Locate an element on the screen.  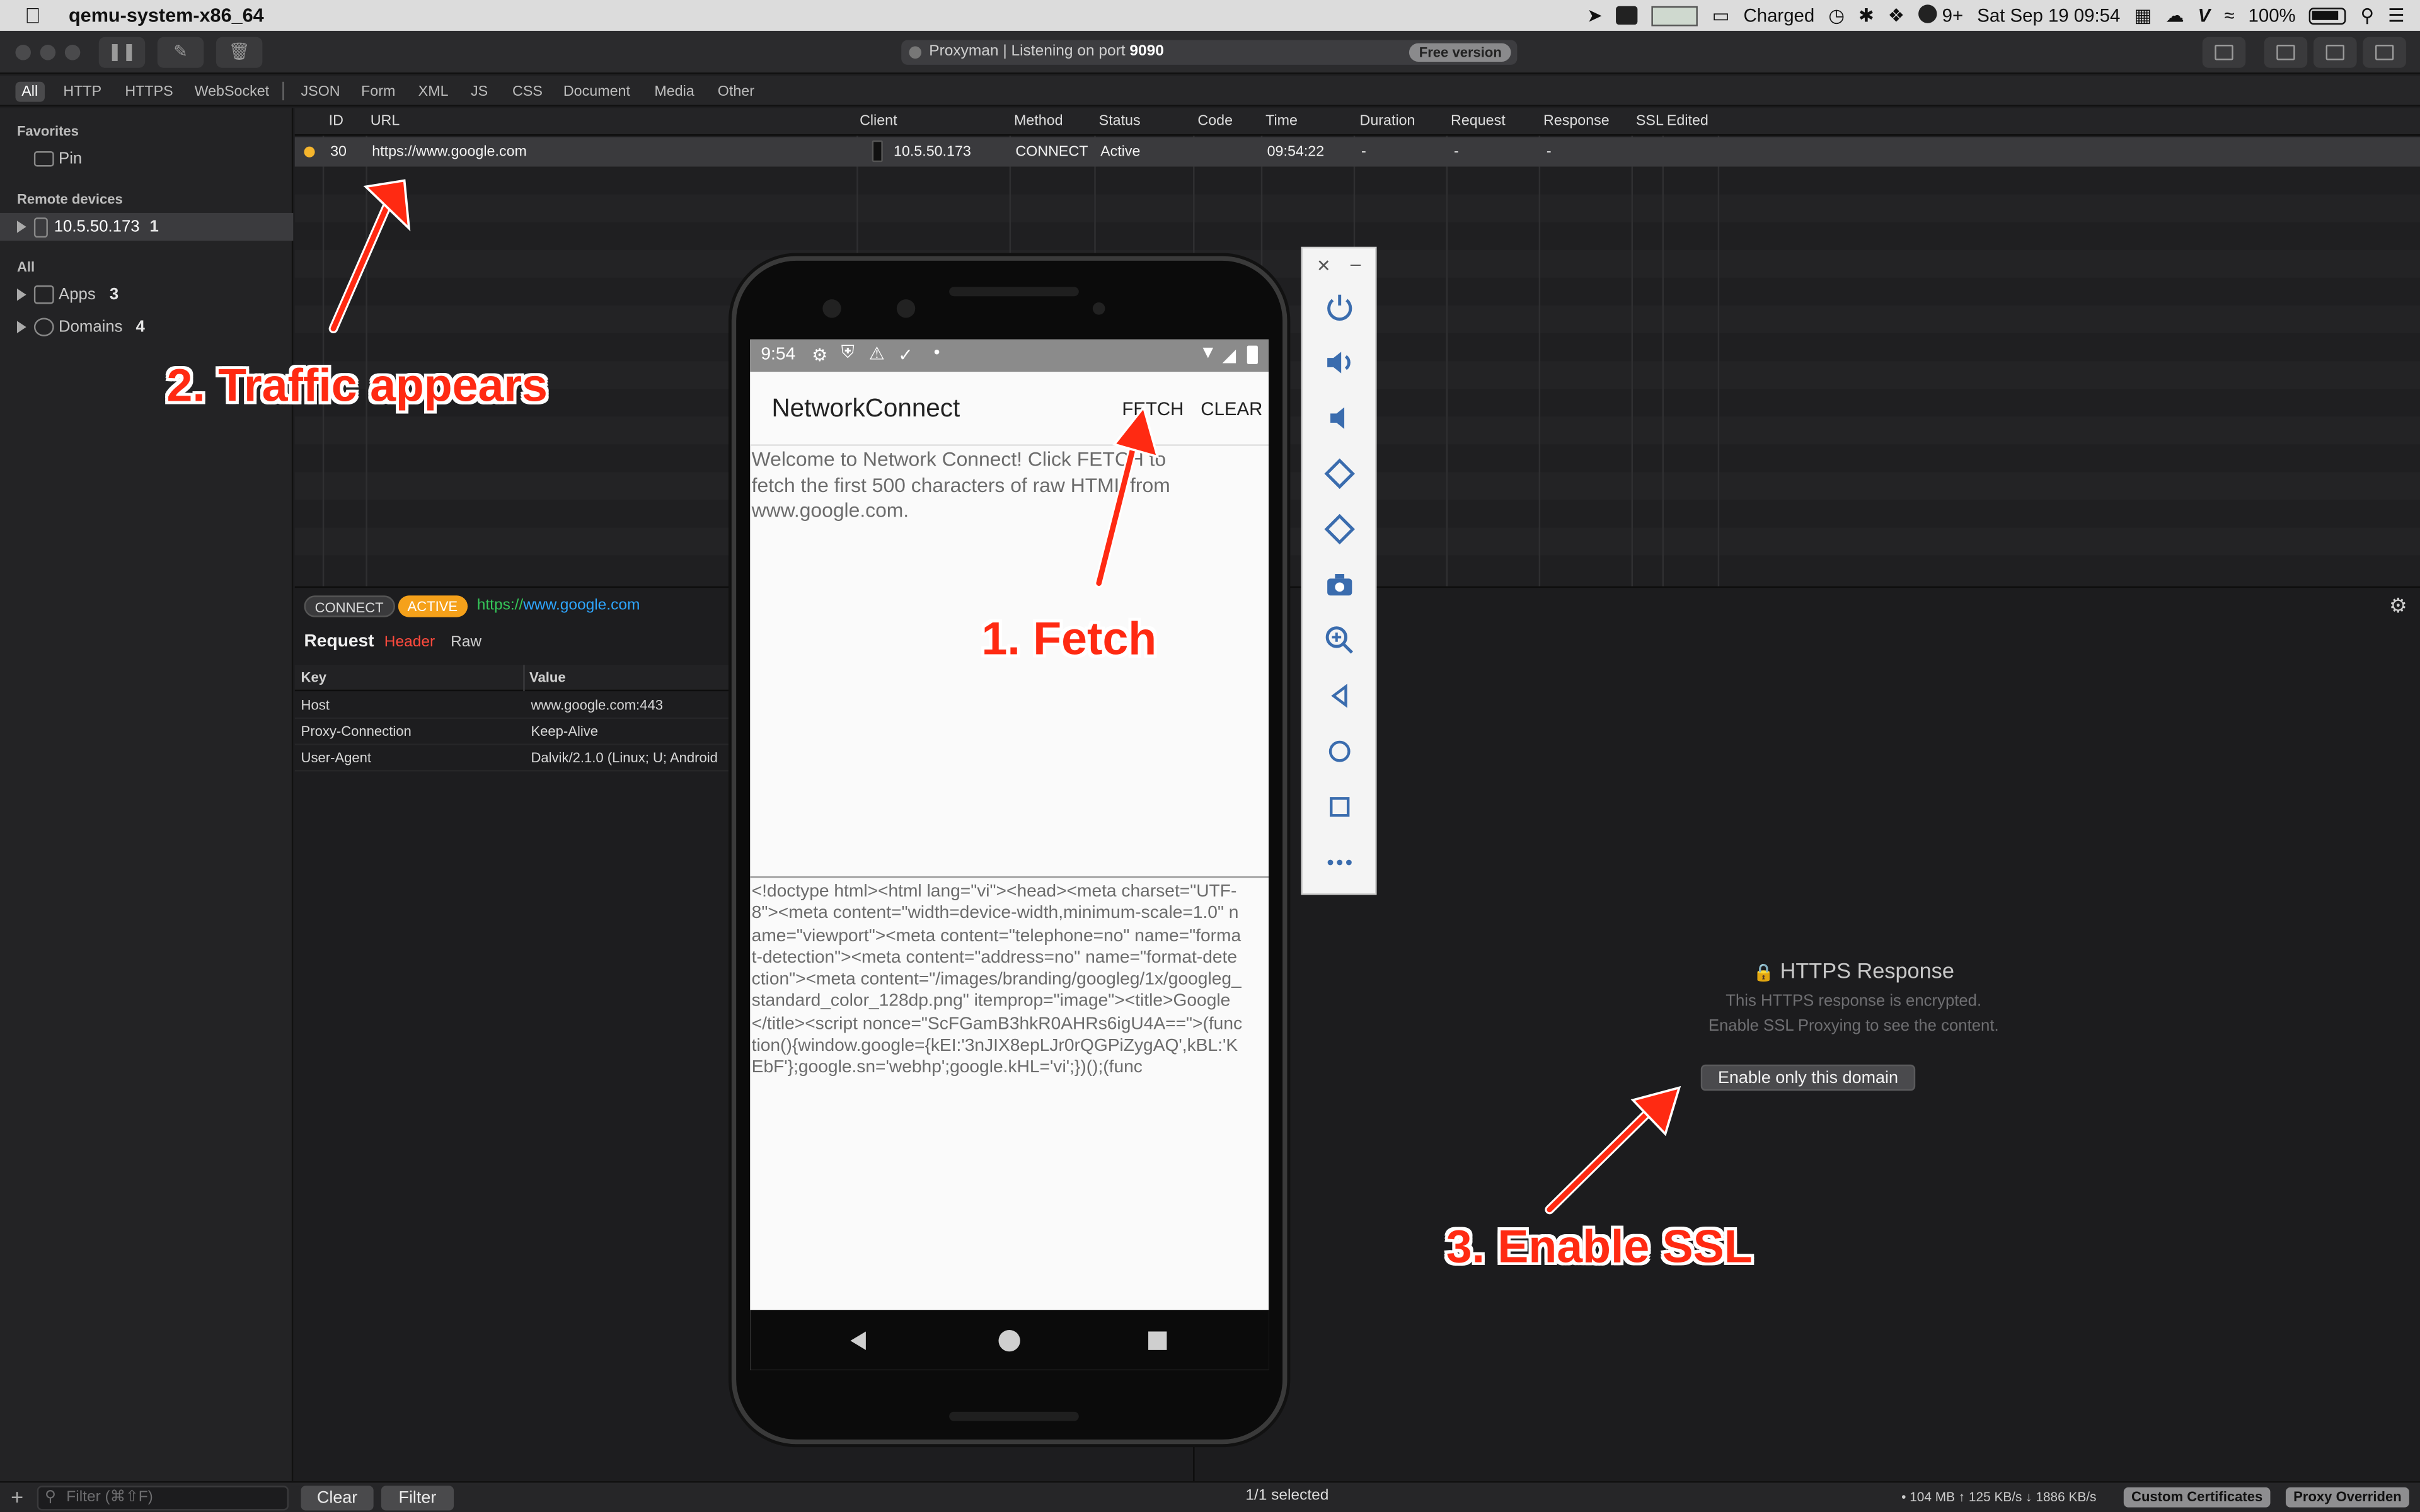
annotation-enable-ssl: 3. Enable SSL is located at coordinates (1600, 1247).